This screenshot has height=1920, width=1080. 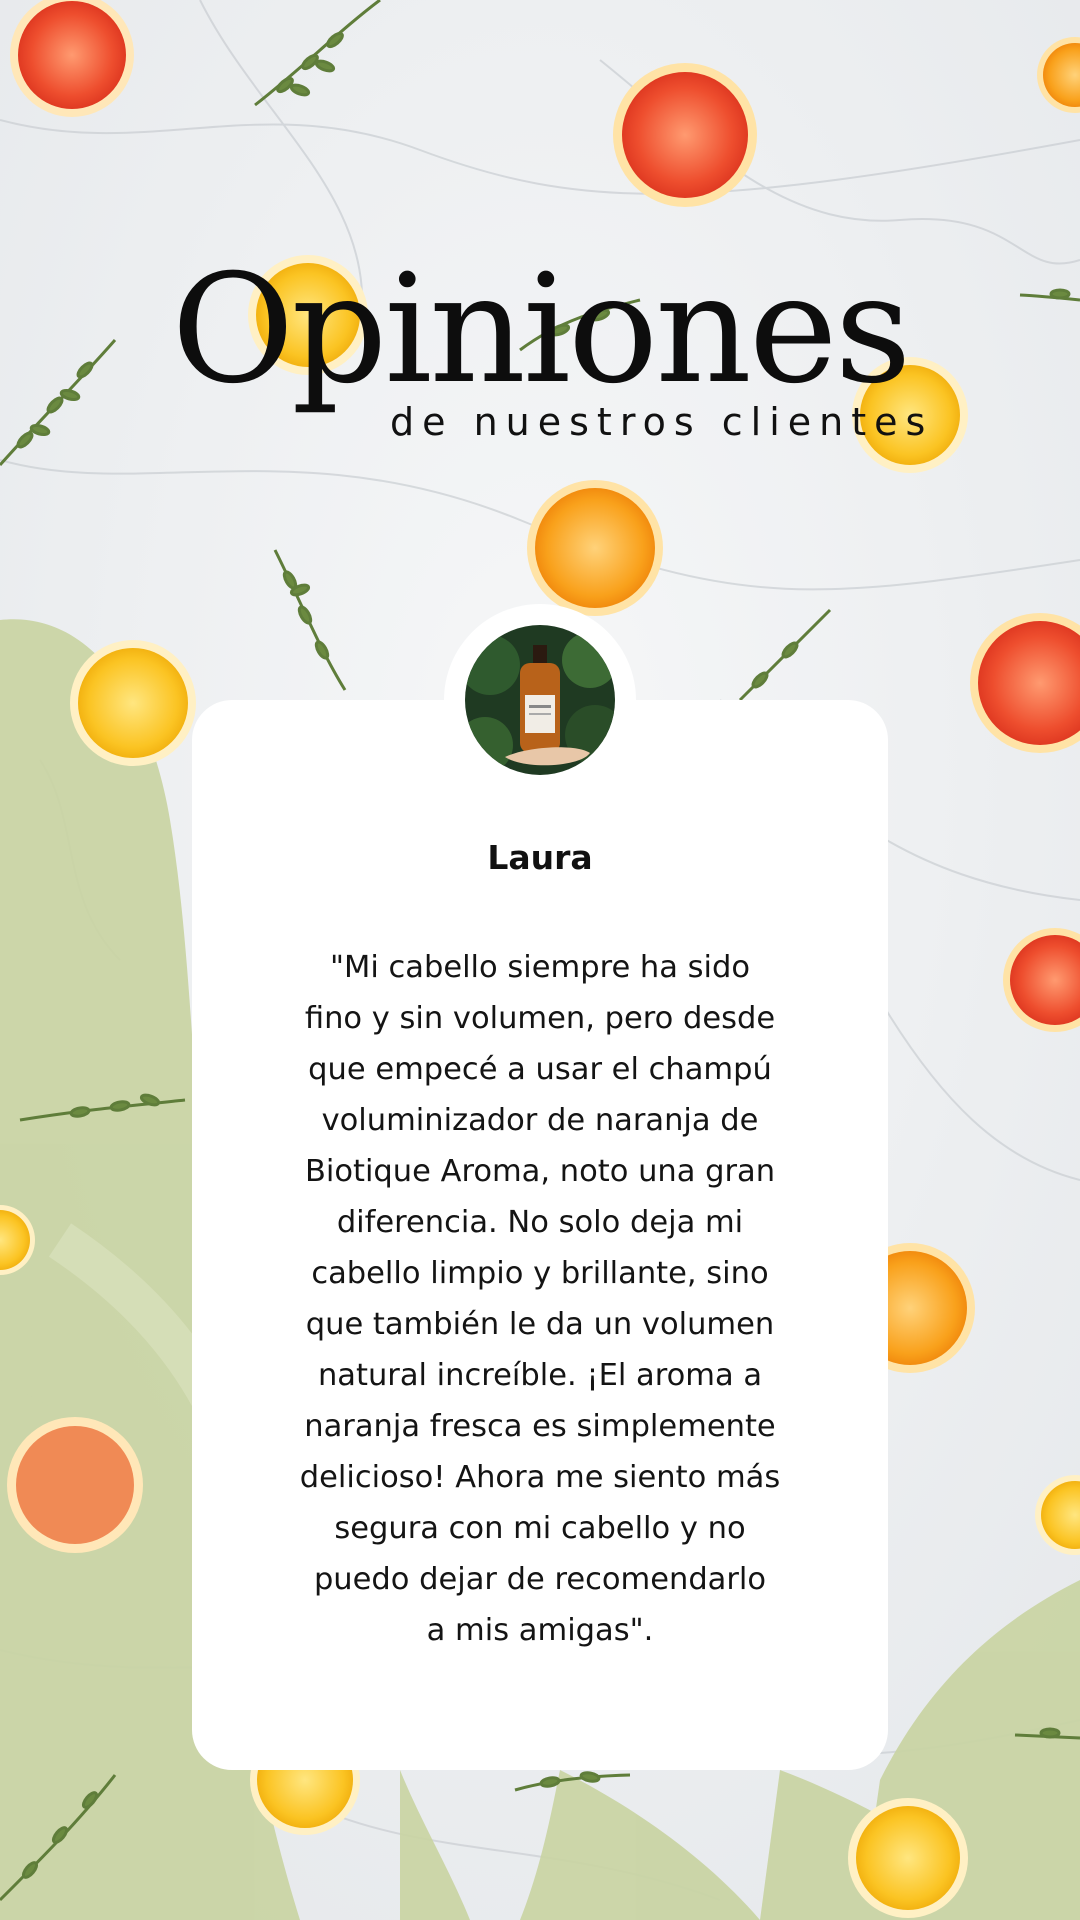 I want to click on avatar, so click(x=540, y=700).